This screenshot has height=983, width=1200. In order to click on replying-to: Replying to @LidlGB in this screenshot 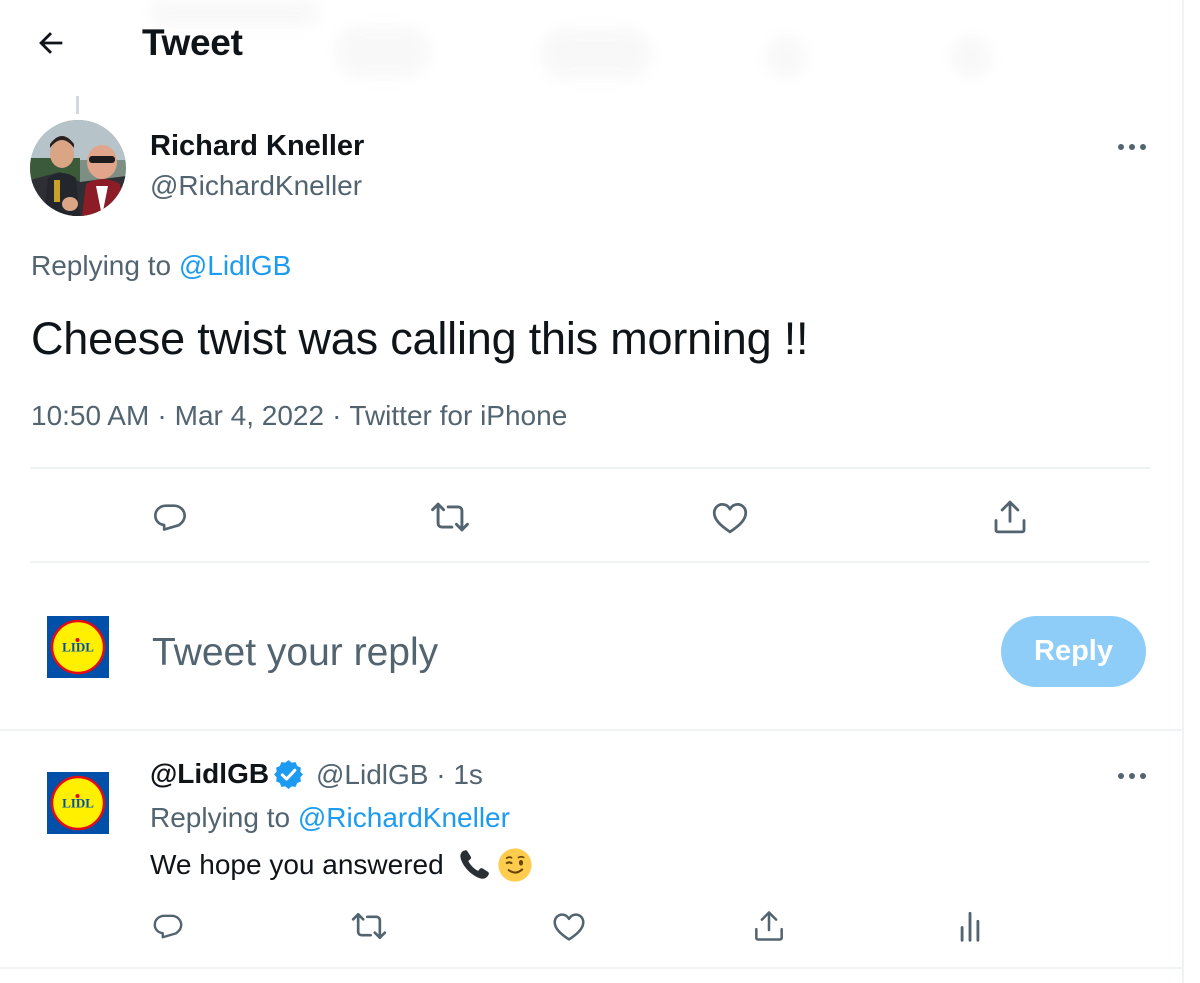, I will do `click(161, 266)`.